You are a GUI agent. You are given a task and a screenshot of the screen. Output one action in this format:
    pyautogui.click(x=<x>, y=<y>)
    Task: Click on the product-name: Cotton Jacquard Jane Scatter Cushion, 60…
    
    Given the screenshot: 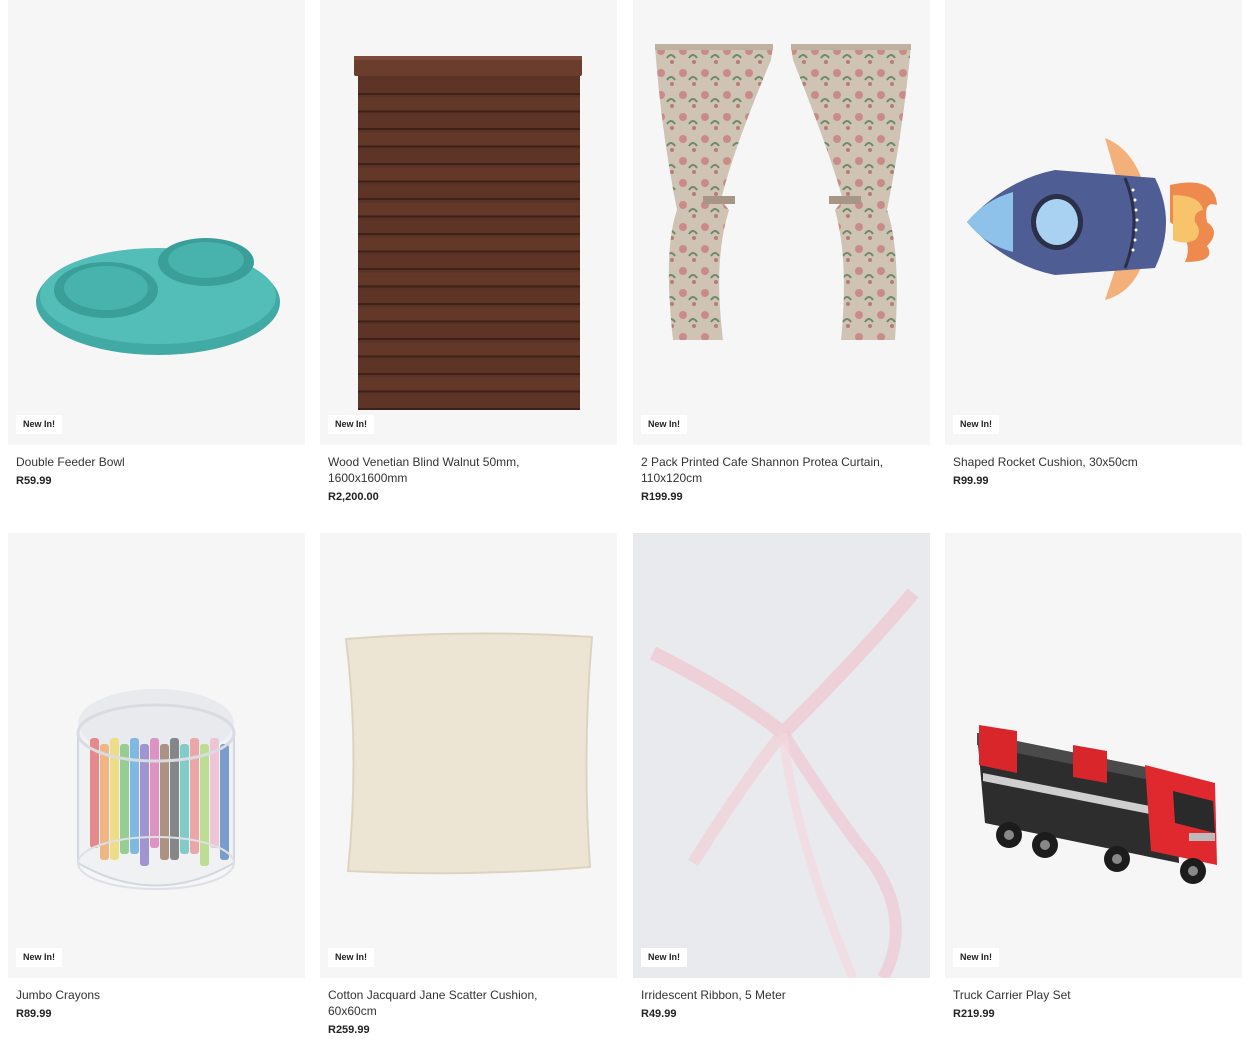 What is the action you would take?
    pyautogui.click(x=453, y=1003)
    